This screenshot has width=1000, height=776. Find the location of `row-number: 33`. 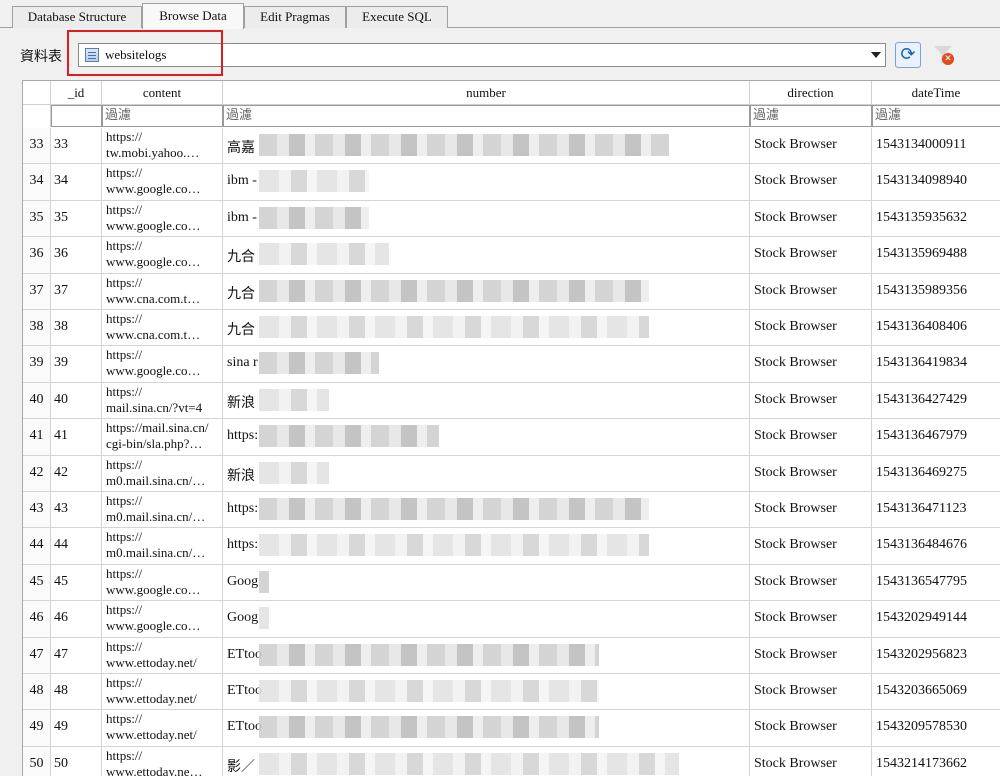

row-number: 33 is located at coordinates (37, 146).